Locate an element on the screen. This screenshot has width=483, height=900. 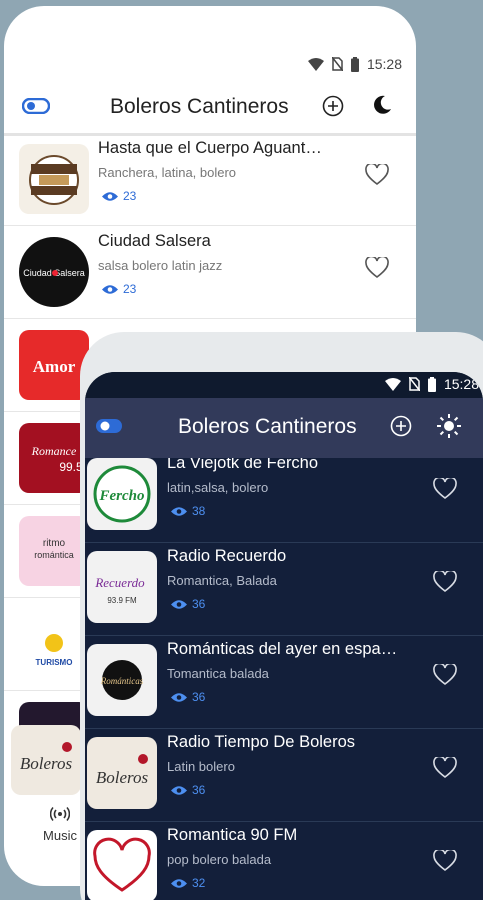
app-bar-dark: Boleros Cantineros is located at coordinates (284, 428).